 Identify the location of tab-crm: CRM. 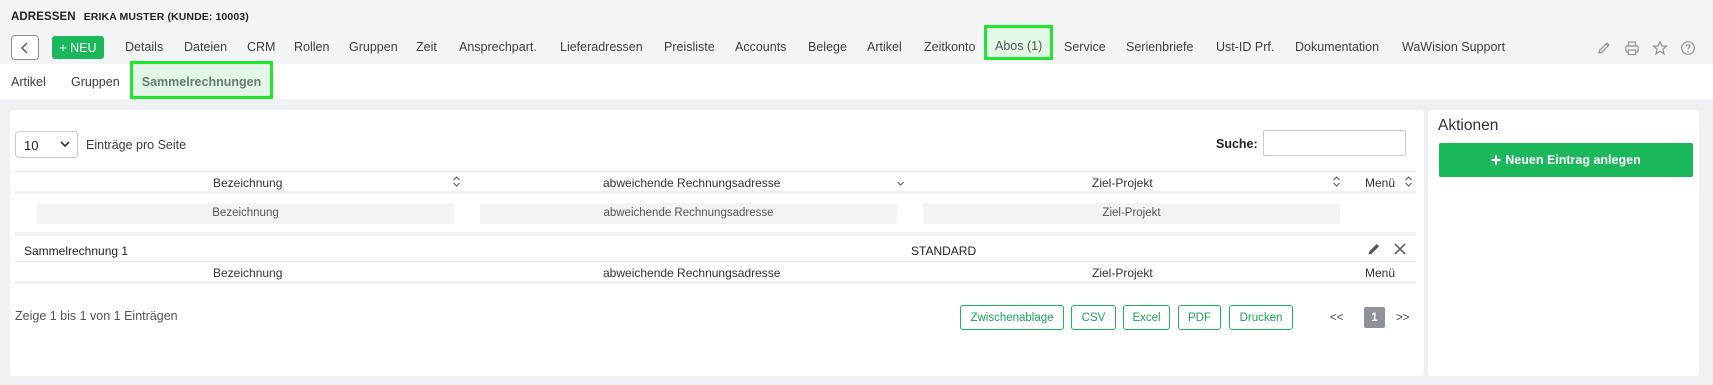
(261, 47).